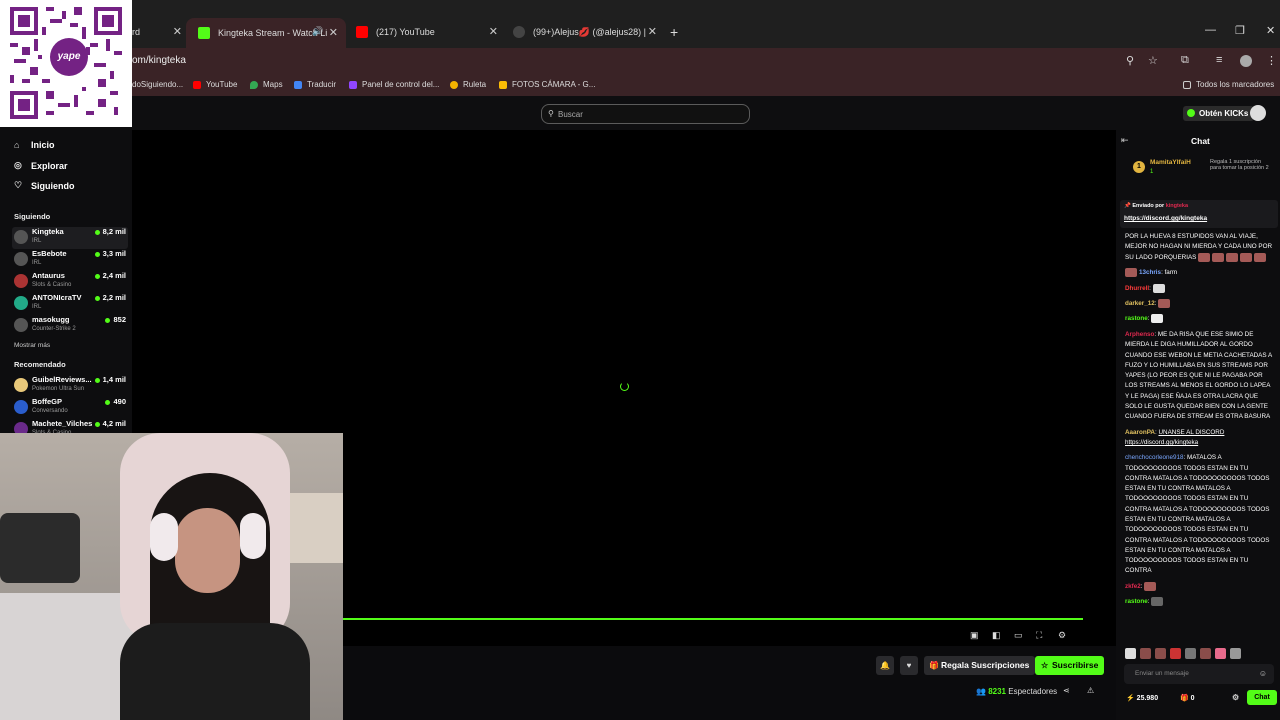 The image size is (1280, 720). What do you see at coordinates (885, 665) in the screenshot?
I see `notification-bell-button: 🔔` at bounding box center [885, 665].